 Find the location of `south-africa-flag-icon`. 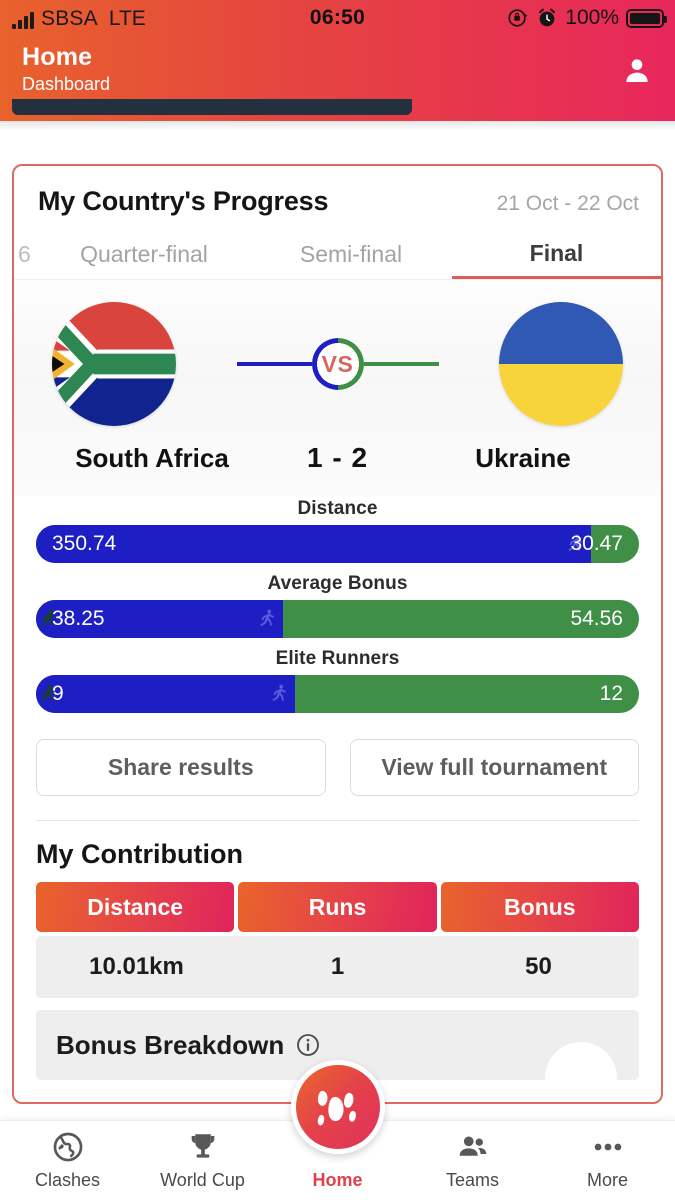

south-africa-flag-icon is located at coordinates (114, 364).